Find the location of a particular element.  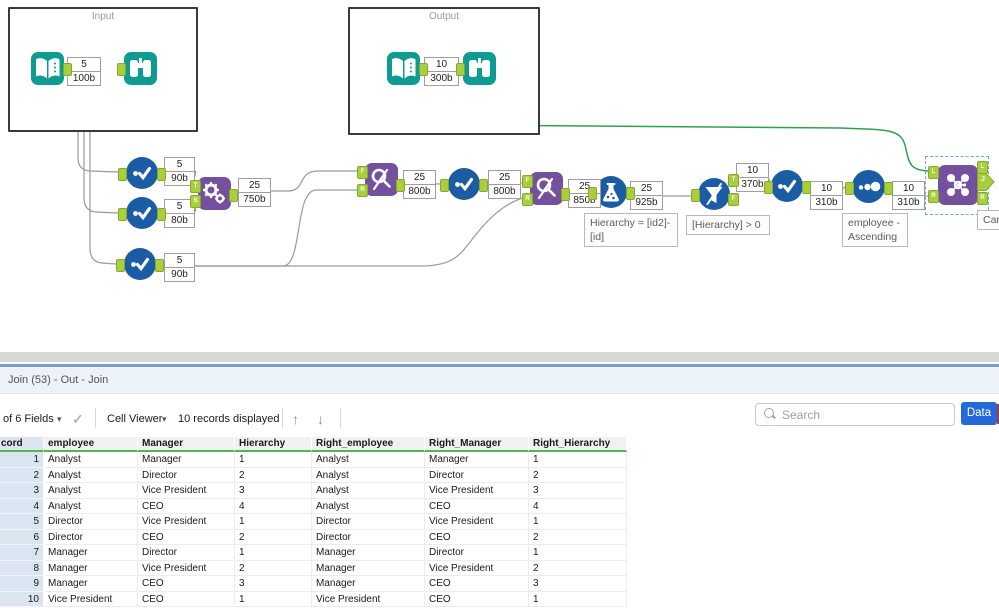

column-header: Right_employee is located at coordinates (368, 444).